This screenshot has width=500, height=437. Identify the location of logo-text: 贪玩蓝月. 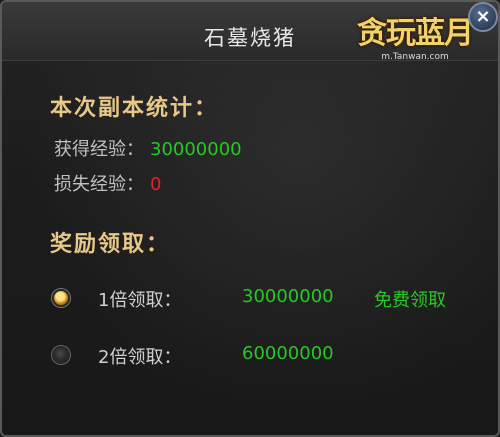
(415, 33).